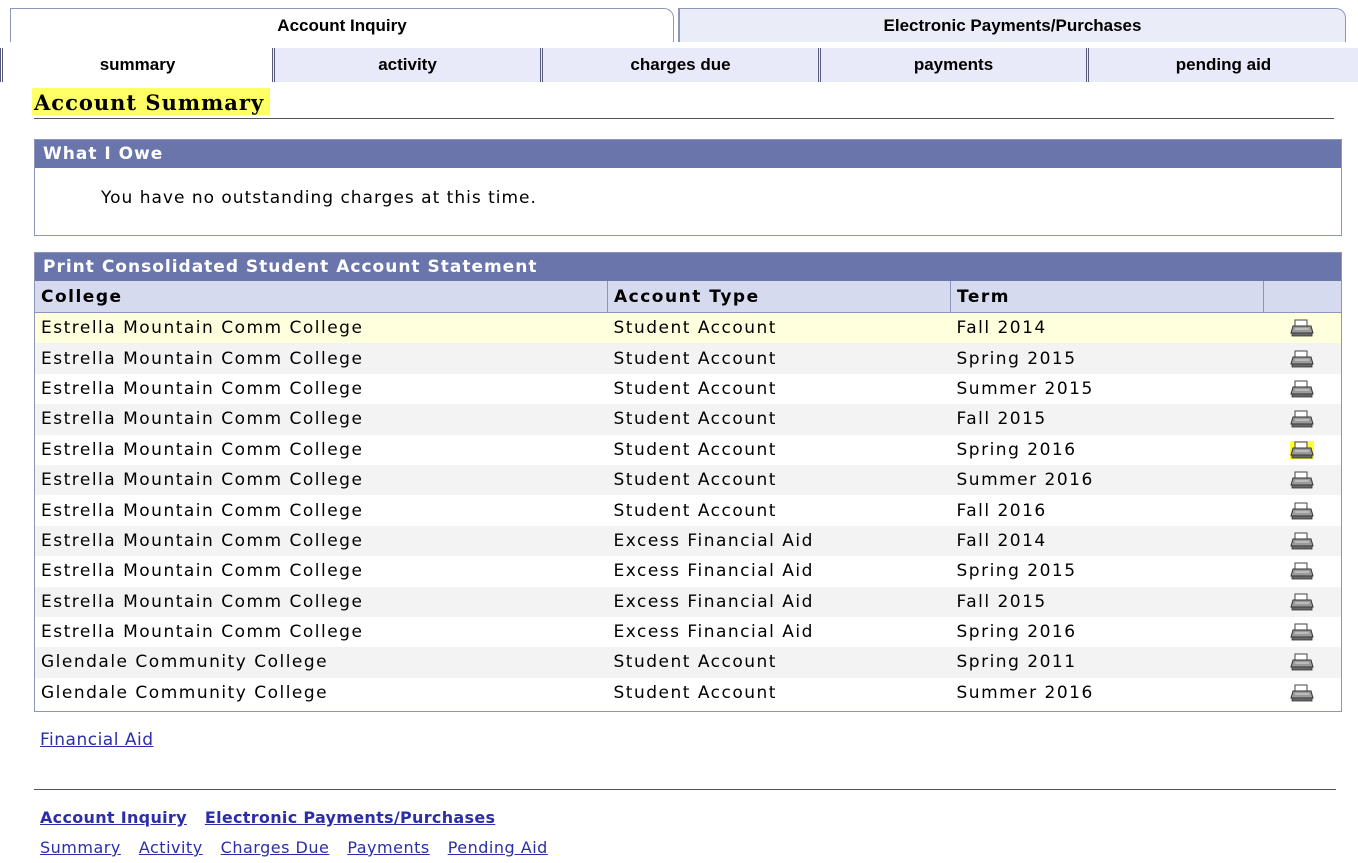 The height and width of the screenshot is (863, 1358). Describe the element at coordinates (151, 101) in the screenshot. I see `page-title: Account Summary` at that location.